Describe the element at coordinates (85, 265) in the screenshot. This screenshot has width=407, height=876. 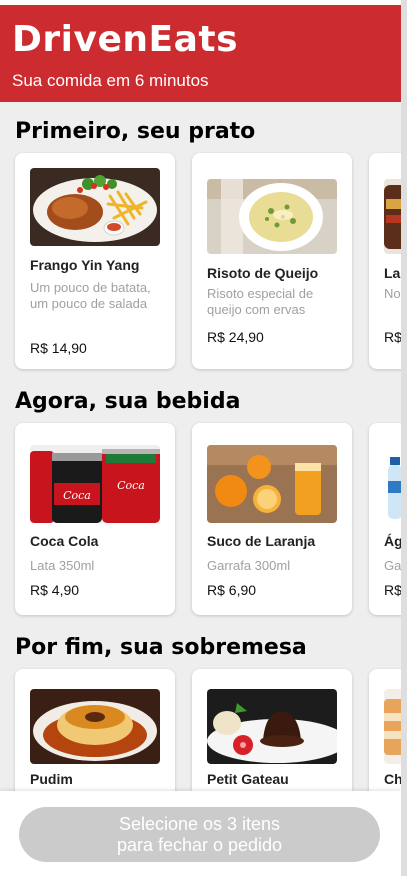
I see `dish-name: Frango Yin Yang` at that location.